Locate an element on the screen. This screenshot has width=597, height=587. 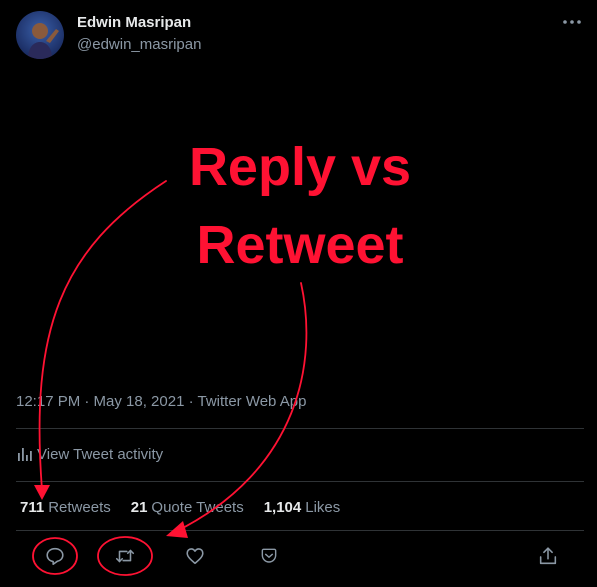
quote-tweets-label: Quote Tweets is located at coordinates (197, 507).